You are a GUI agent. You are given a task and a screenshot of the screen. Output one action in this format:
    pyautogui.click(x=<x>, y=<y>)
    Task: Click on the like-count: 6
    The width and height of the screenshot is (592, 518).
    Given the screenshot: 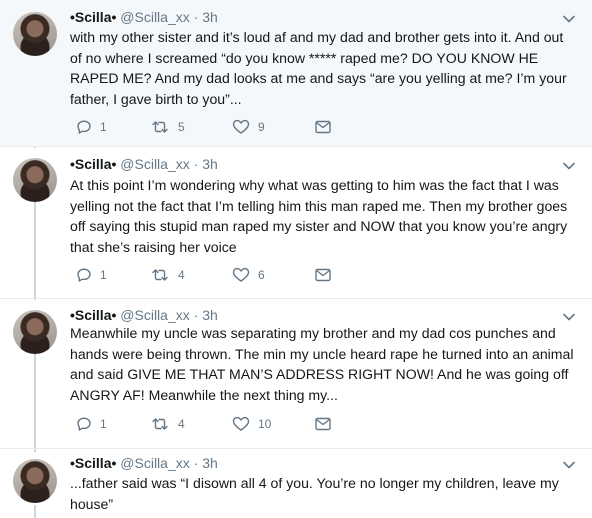 What is the action you would take?
    pyautogui.click(x=261, y=275)
    